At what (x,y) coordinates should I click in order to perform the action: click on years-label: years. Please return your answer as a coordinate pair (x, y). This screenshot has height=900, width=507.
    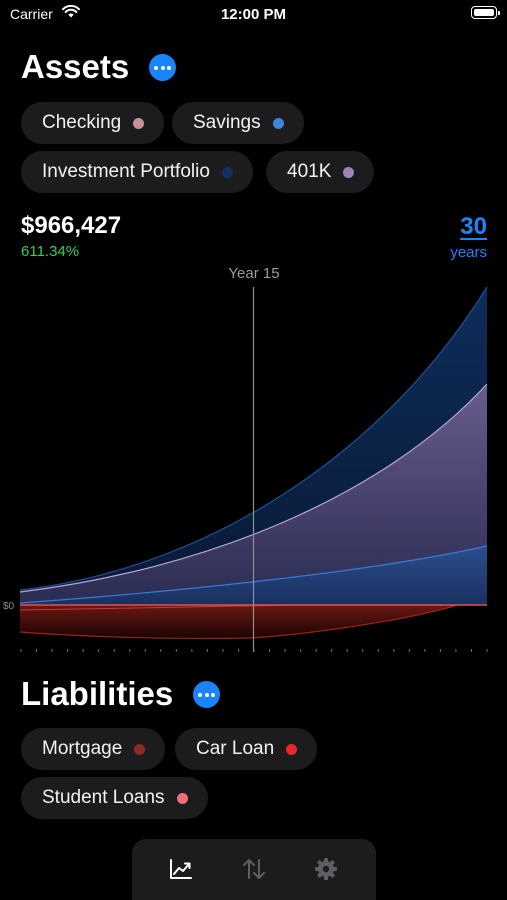
    Looking at the image, I should click on (468, 252).